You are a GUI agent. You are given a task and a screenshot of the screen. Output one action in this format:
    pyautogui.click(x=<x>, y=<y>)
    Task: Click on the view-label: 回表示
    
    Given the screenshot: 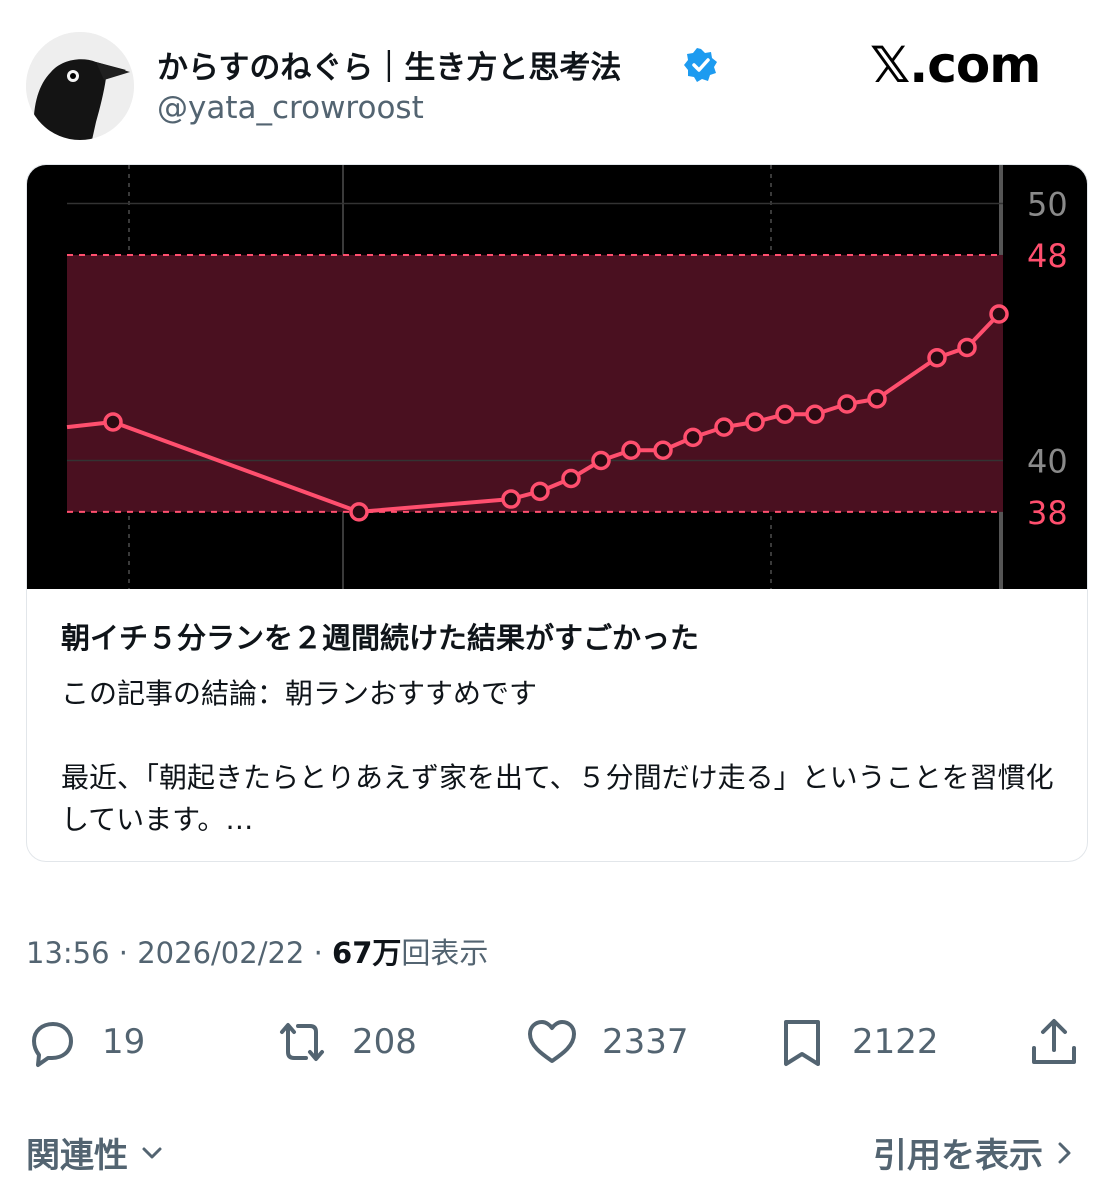 What is the action you would take?
    pyautogui.click(x=445, y=953)
    